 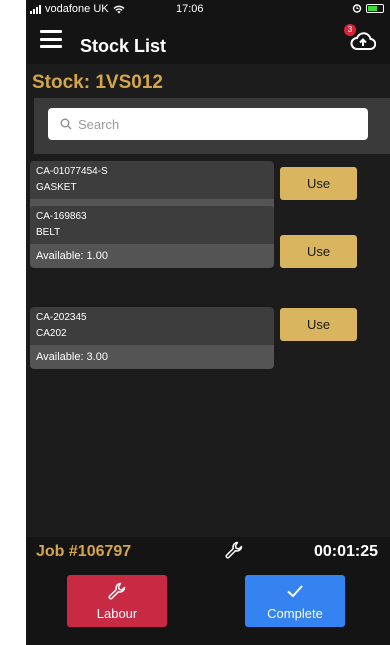 What do you see at coordinates (84, 551) in the screenshot?
I see `job-number: Job #106797` at bounding box center [84, 551].